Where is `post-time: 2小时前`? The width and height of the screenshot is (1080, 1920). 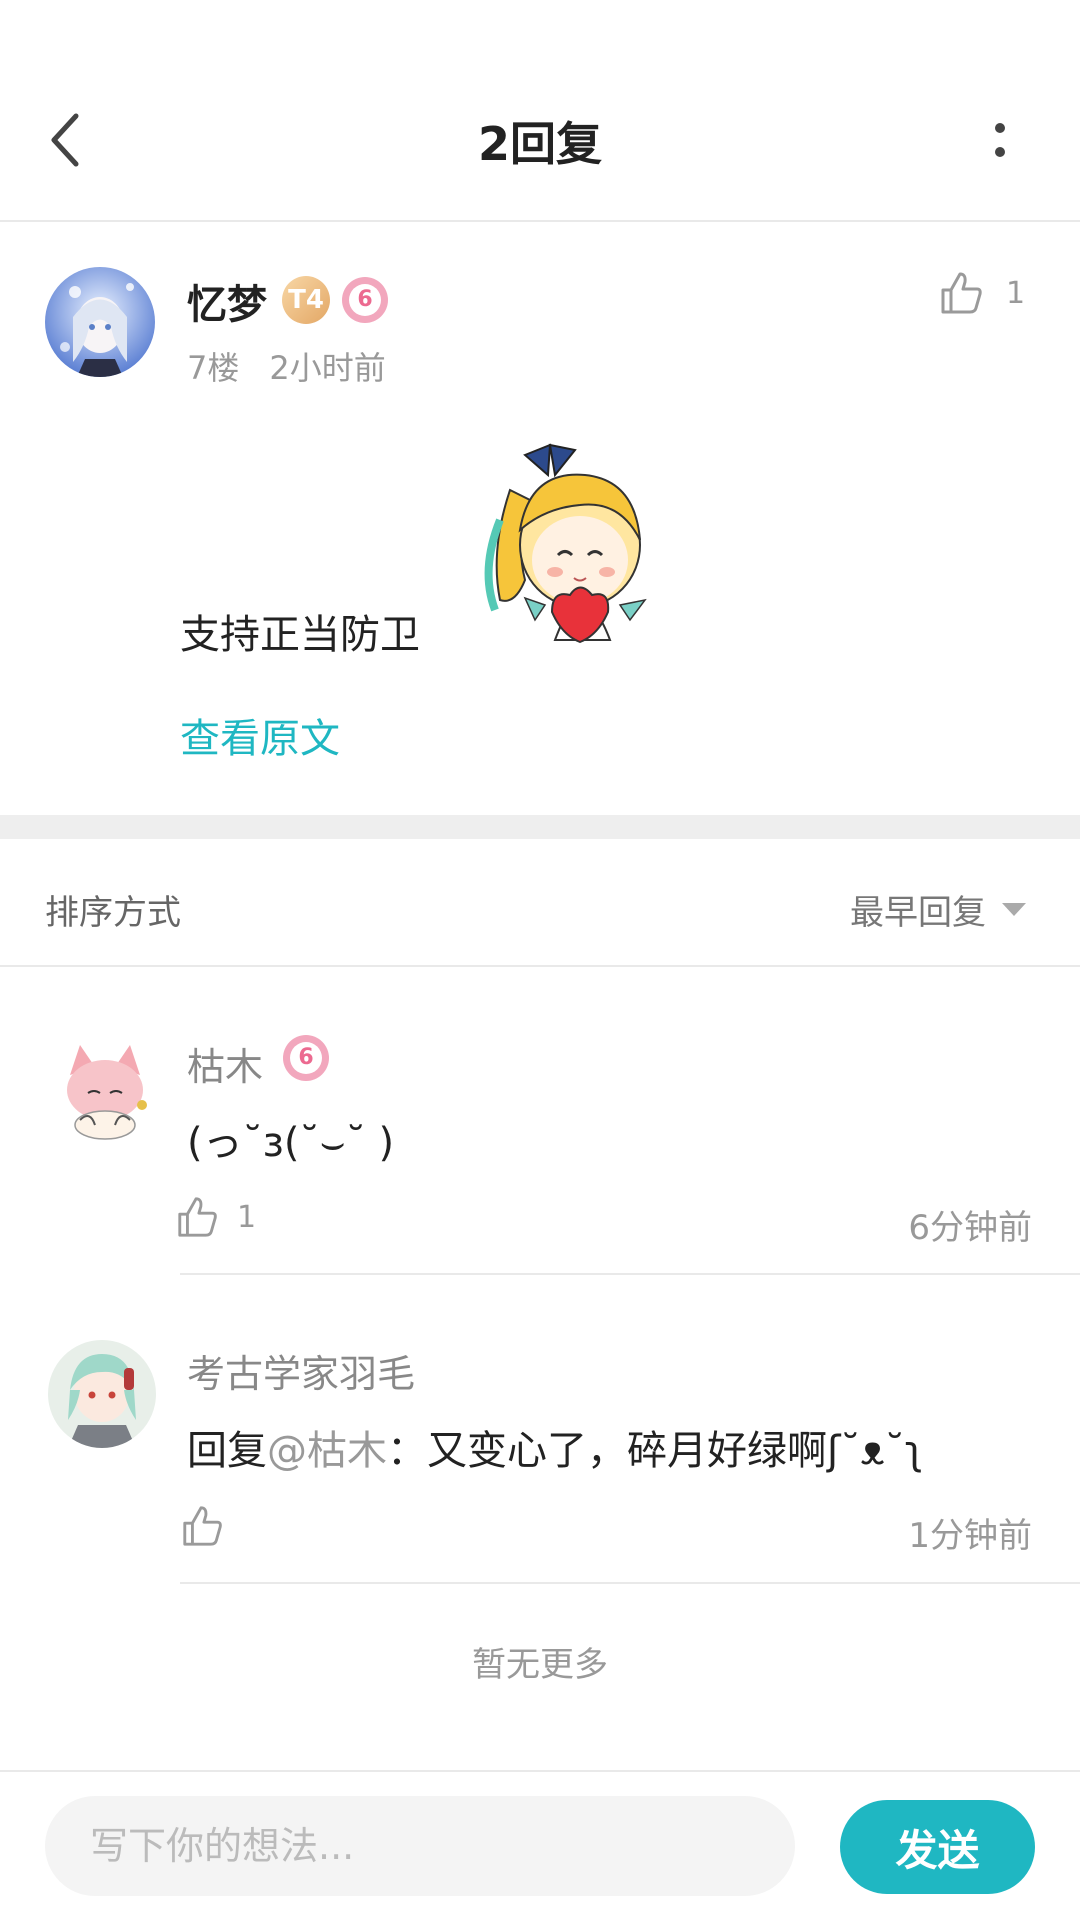 post-time: 2小时前 is located at coordinates (327, 368).